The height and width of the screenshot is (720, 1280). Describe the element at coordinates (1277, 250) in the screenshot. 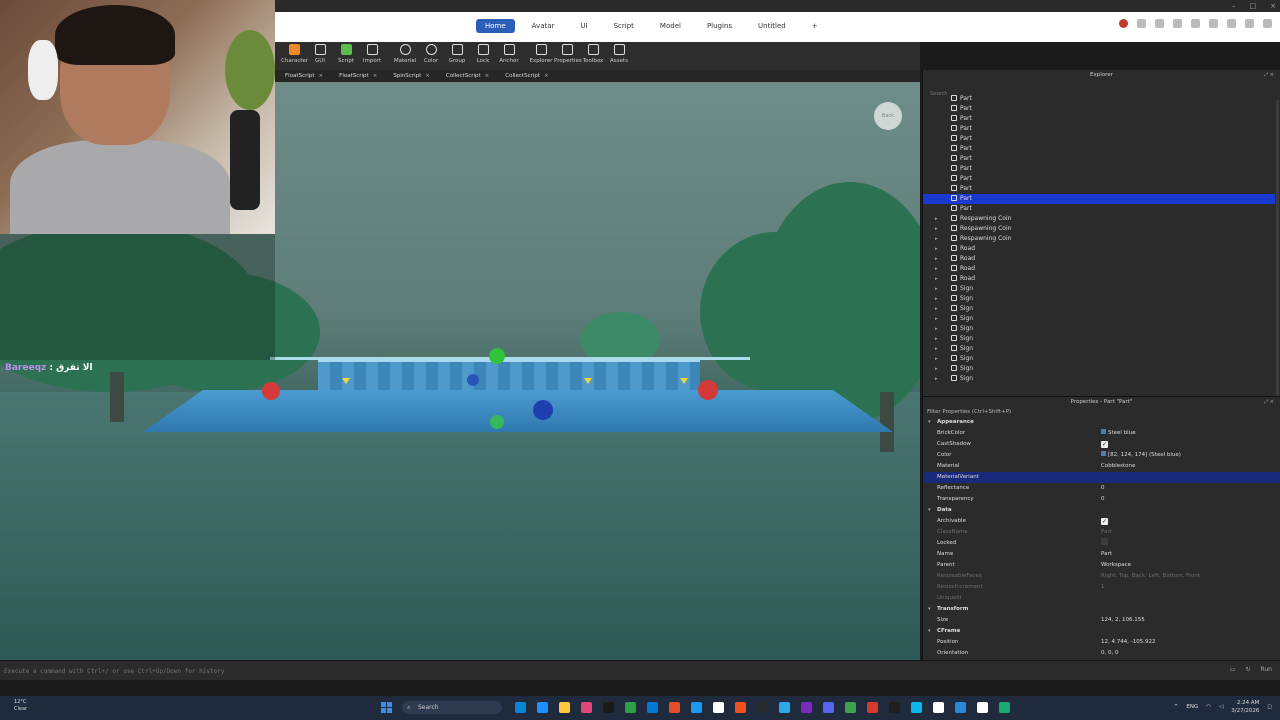

I see `explorer-scrollbar` at that location.